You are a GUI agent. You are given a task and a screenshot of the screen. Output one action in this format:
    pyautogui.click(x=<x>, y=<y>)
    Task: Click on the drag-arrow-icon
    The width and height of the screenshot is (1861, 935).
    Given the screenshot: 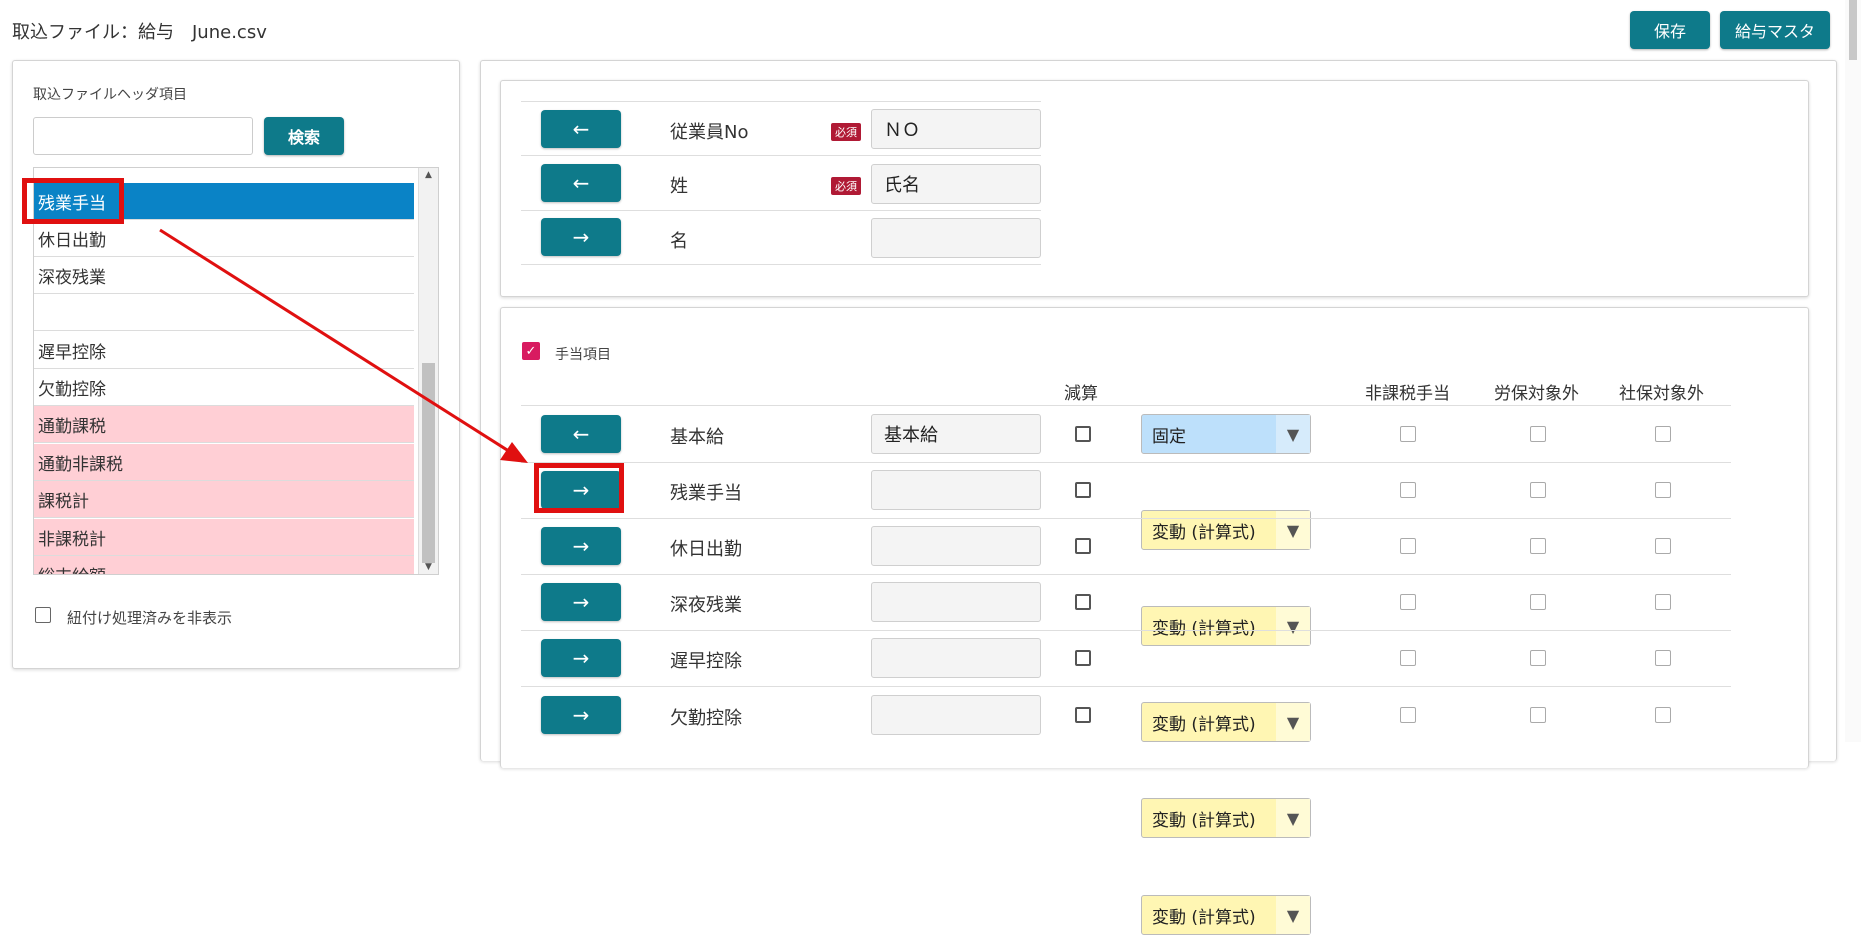 What is the action you would take?
    pyautogui.click(x=343, y=345)
    